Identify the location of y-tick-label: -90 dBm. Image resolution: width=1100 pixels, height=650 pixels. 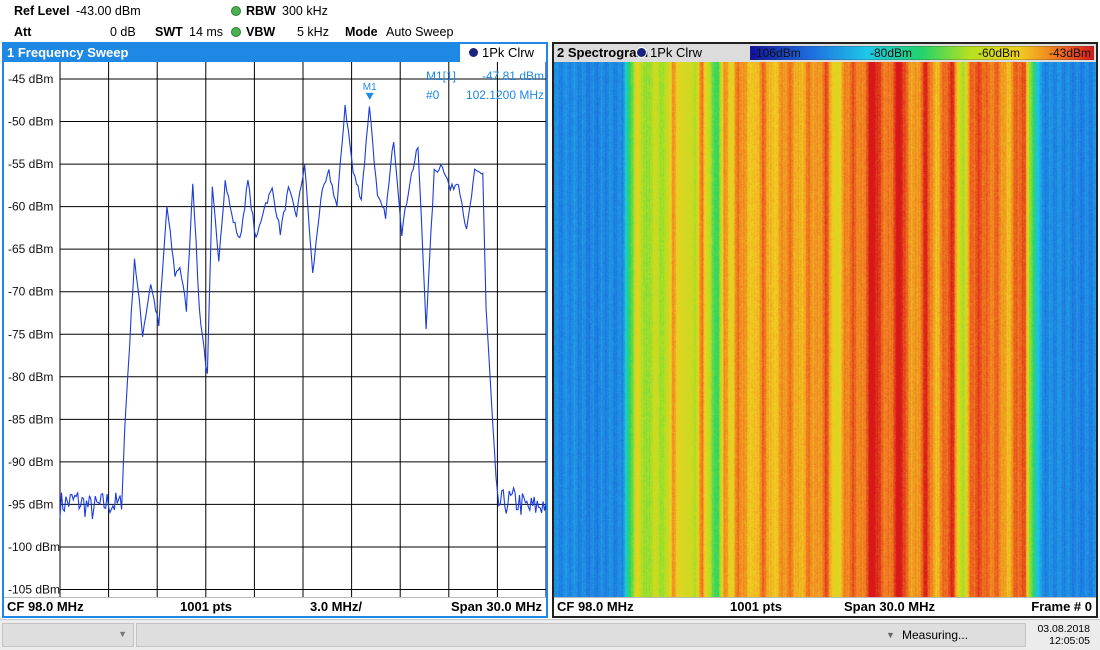
(30, 462).